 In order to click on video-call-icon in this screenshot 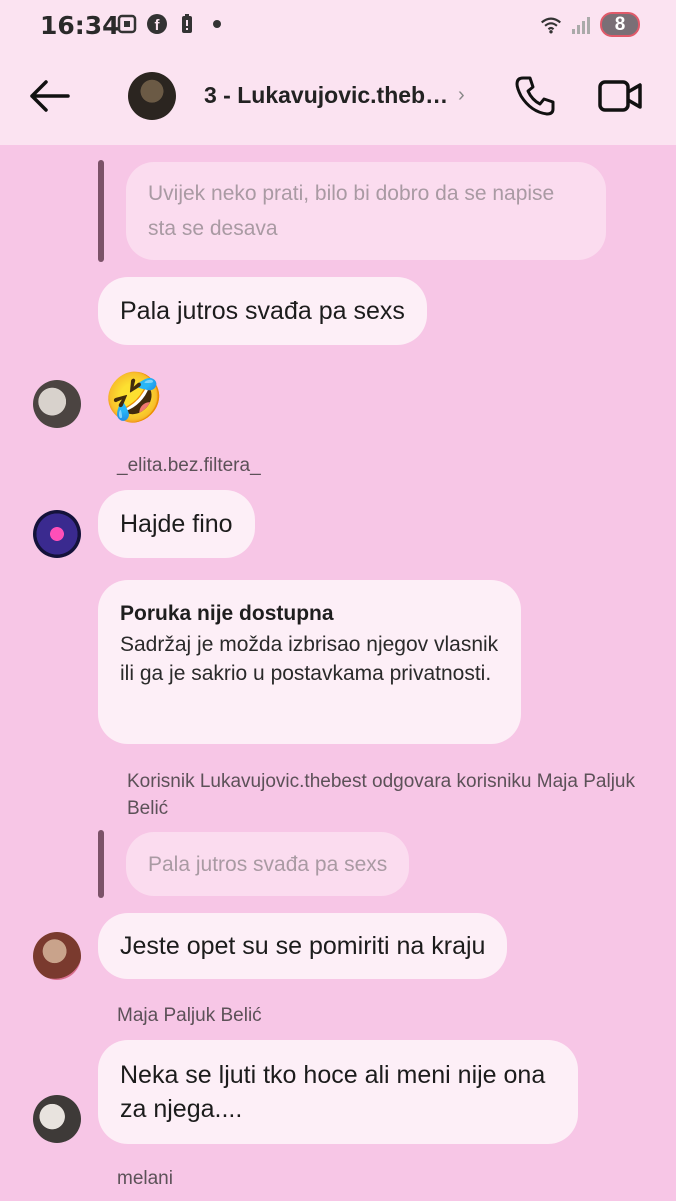, I will do `click(620, 96)`.